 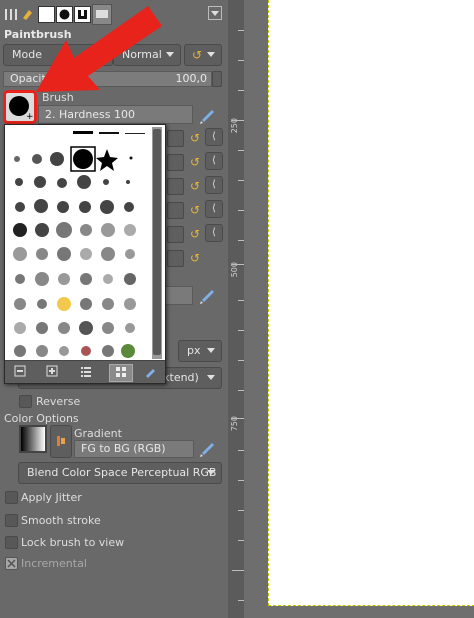 What do you see at coordinates (58, 401) in the screenshot?
I see `reverse-label: Reverse` at bounding box center [58, 401].